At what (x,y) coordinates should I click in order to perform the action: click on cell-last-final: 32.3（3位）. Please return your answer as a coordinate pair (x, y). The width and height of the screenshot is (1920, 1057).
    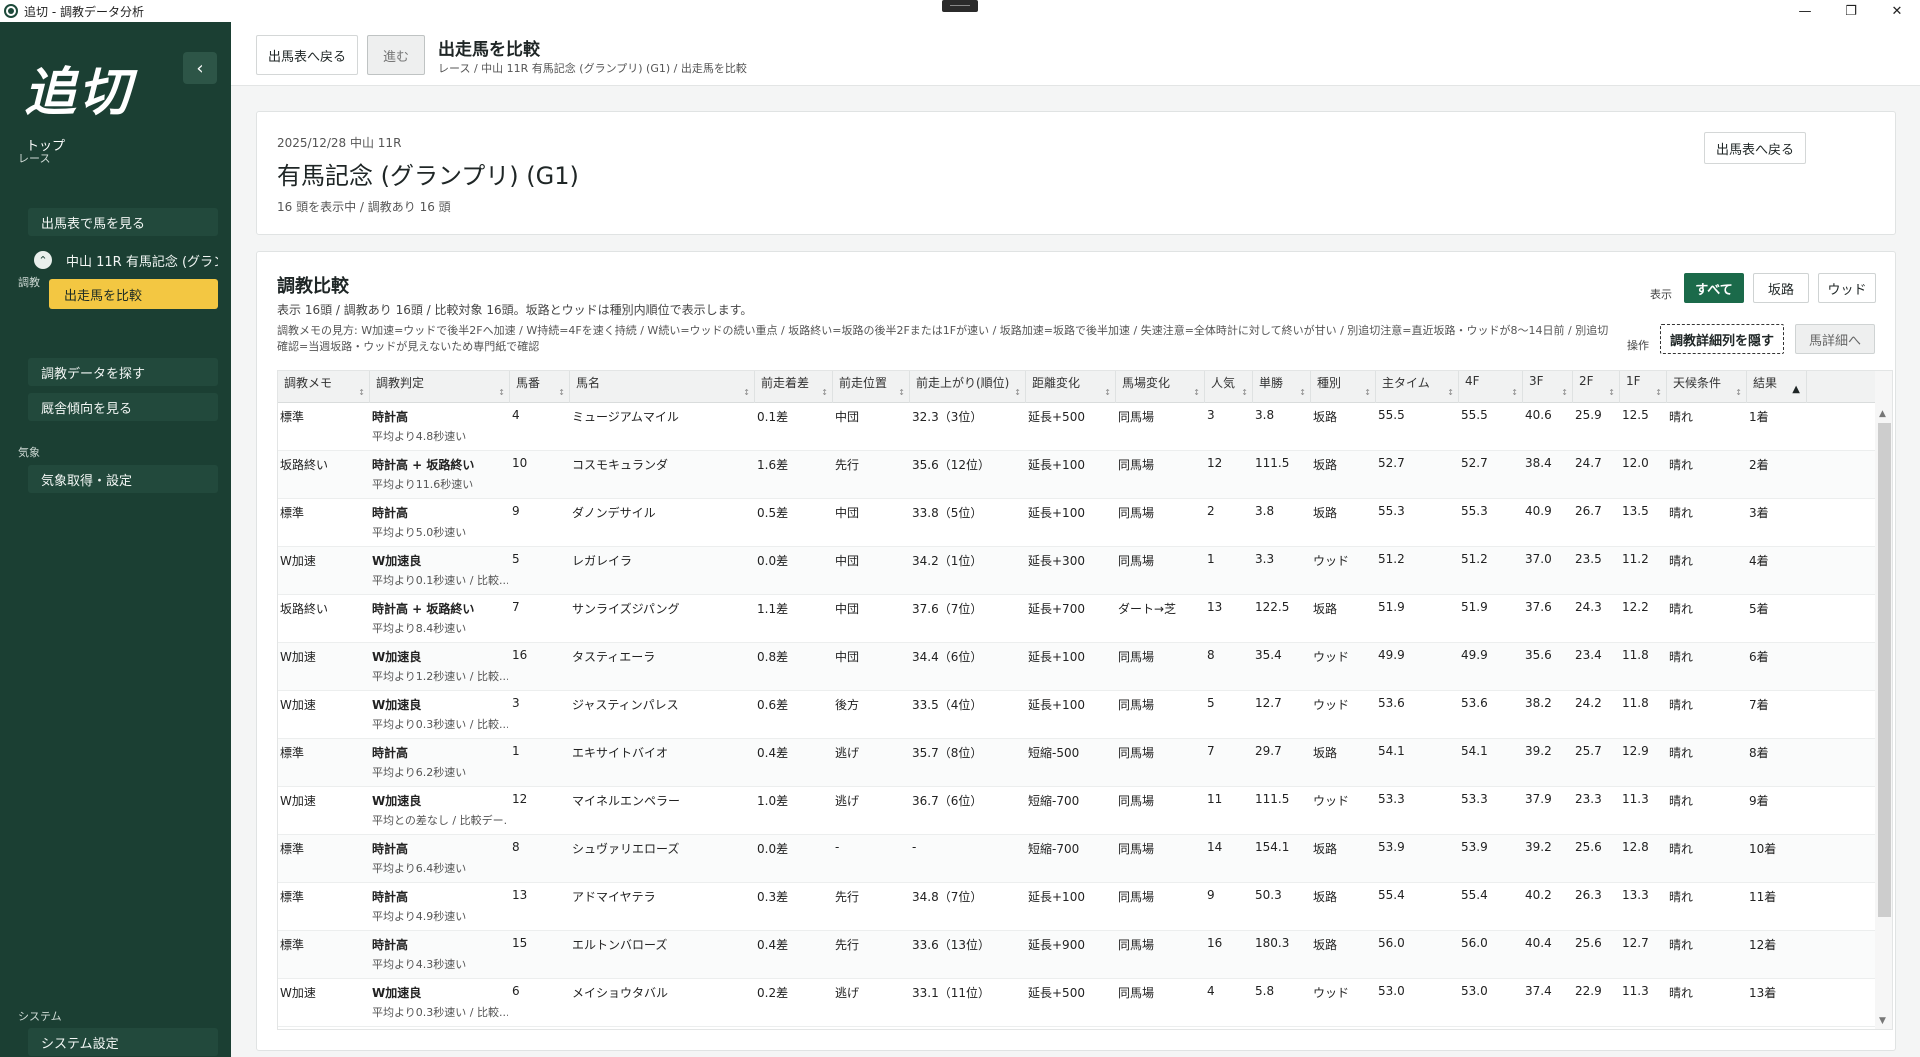
    Looking at the image, I should click on (947, 417).